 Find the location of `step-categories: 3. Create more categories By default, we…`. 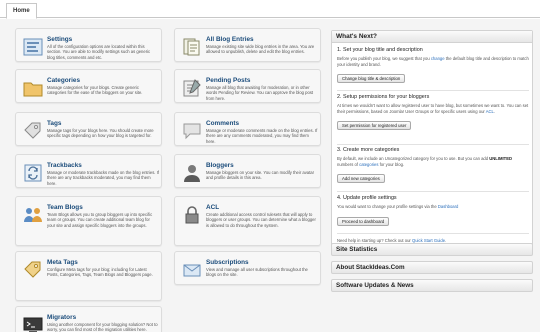

step-categories: 3. Create more categories By default, we… is located at coordinates (433, 166).